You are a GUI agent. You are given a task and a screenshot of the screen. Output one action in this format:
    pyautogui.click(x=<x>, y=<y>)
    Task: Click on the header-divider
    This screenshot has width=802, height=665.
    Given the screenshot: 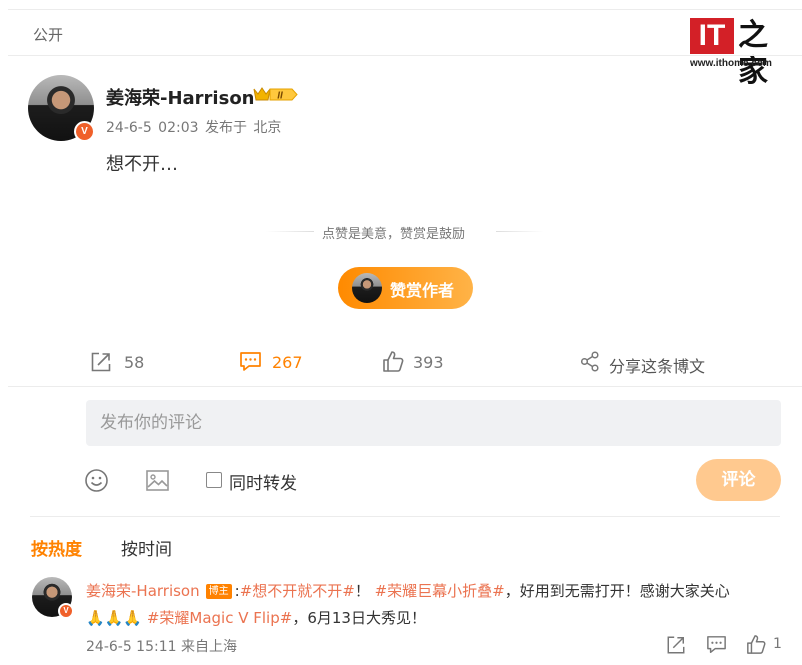 What is the action you would take?
    pyautogui.click(x=405, y=55)
    